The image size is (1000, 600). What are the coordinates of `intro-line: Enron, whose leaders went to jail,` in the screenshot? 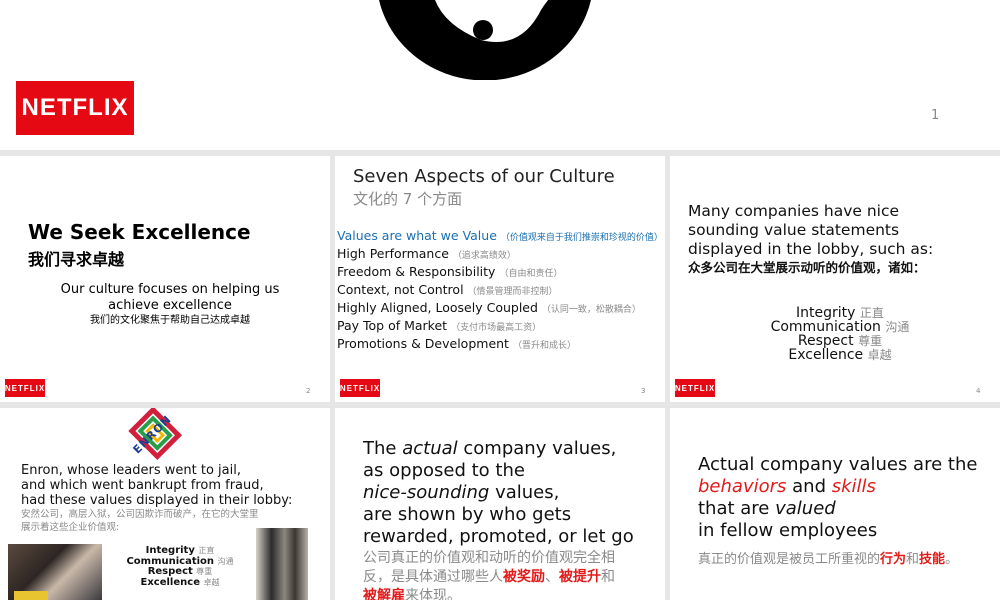 It's located at (131, 470).